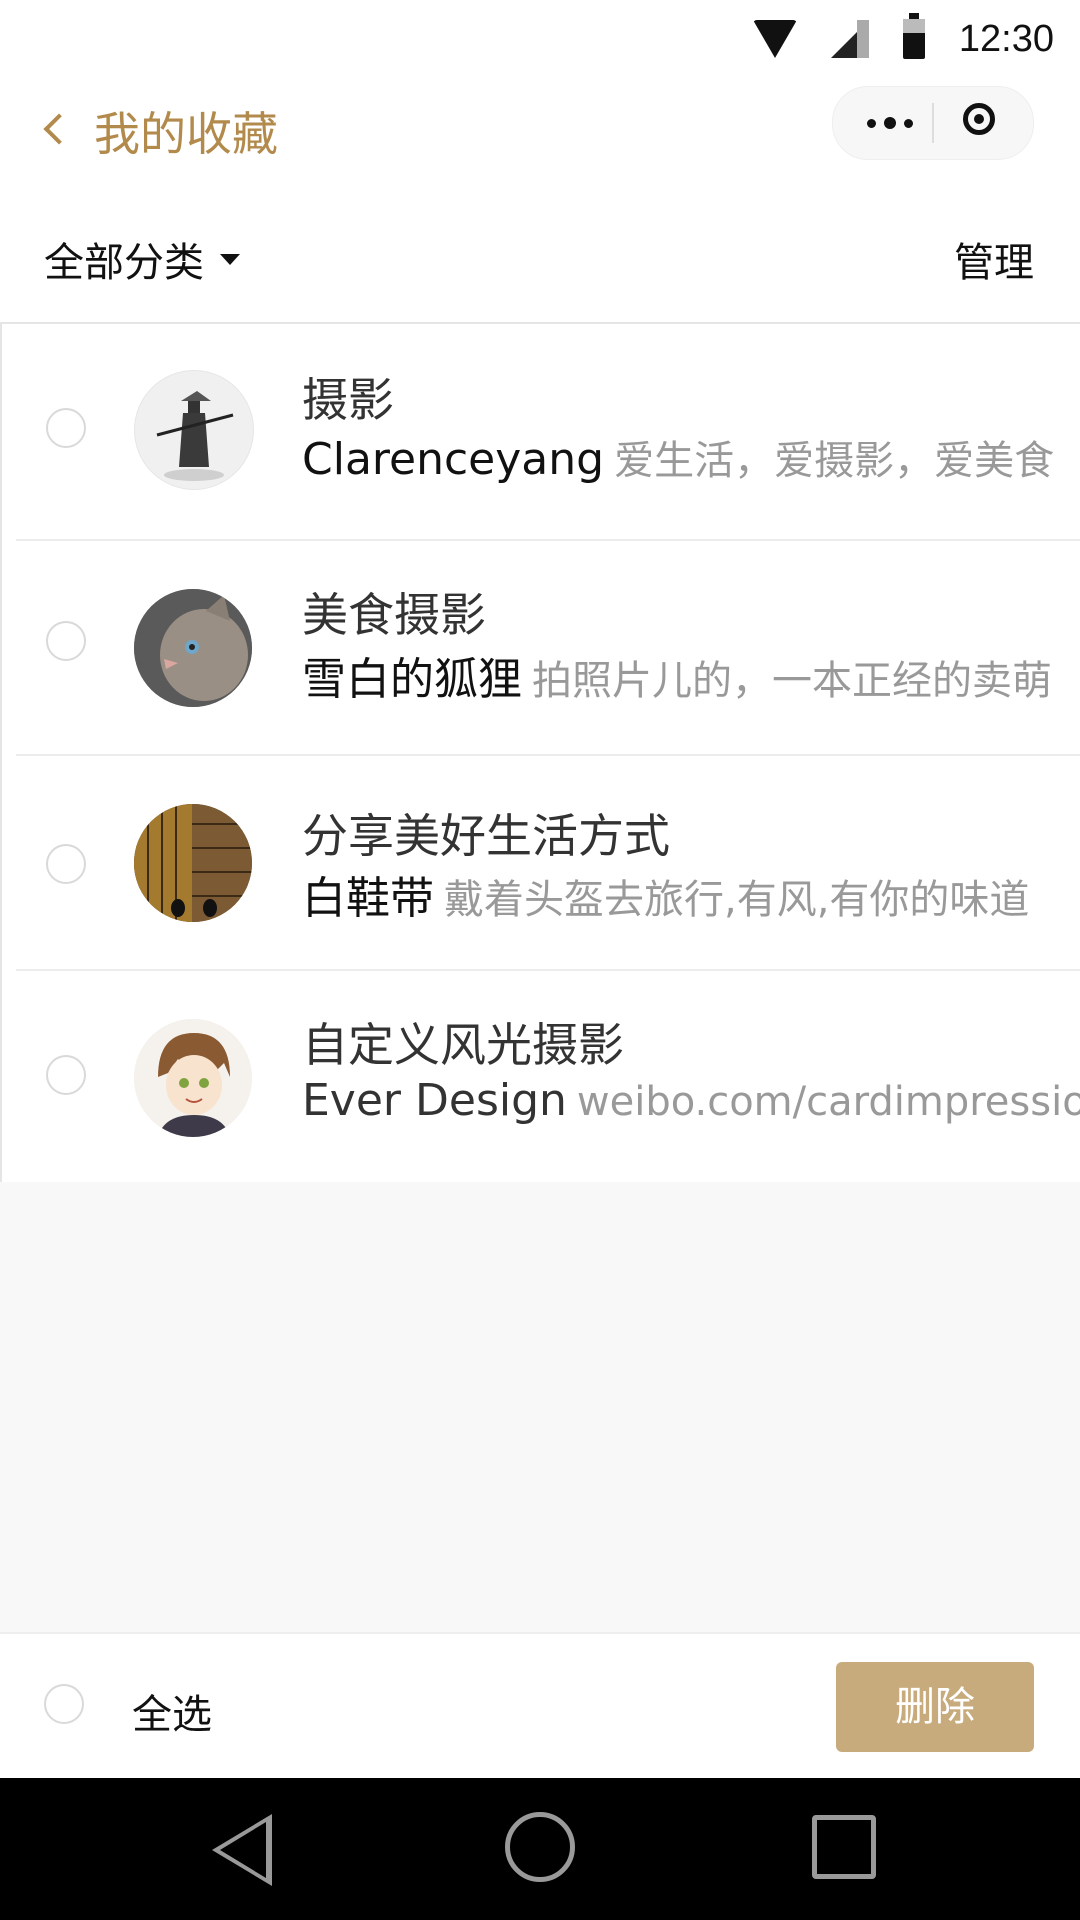 Image resolution: width=1080 pixels, height=1920 pixels. What do you see at coordinates (412, 679) in the screenshot?
I see `item-author: 雪白的狐狸` at bounding box center [412, 679].